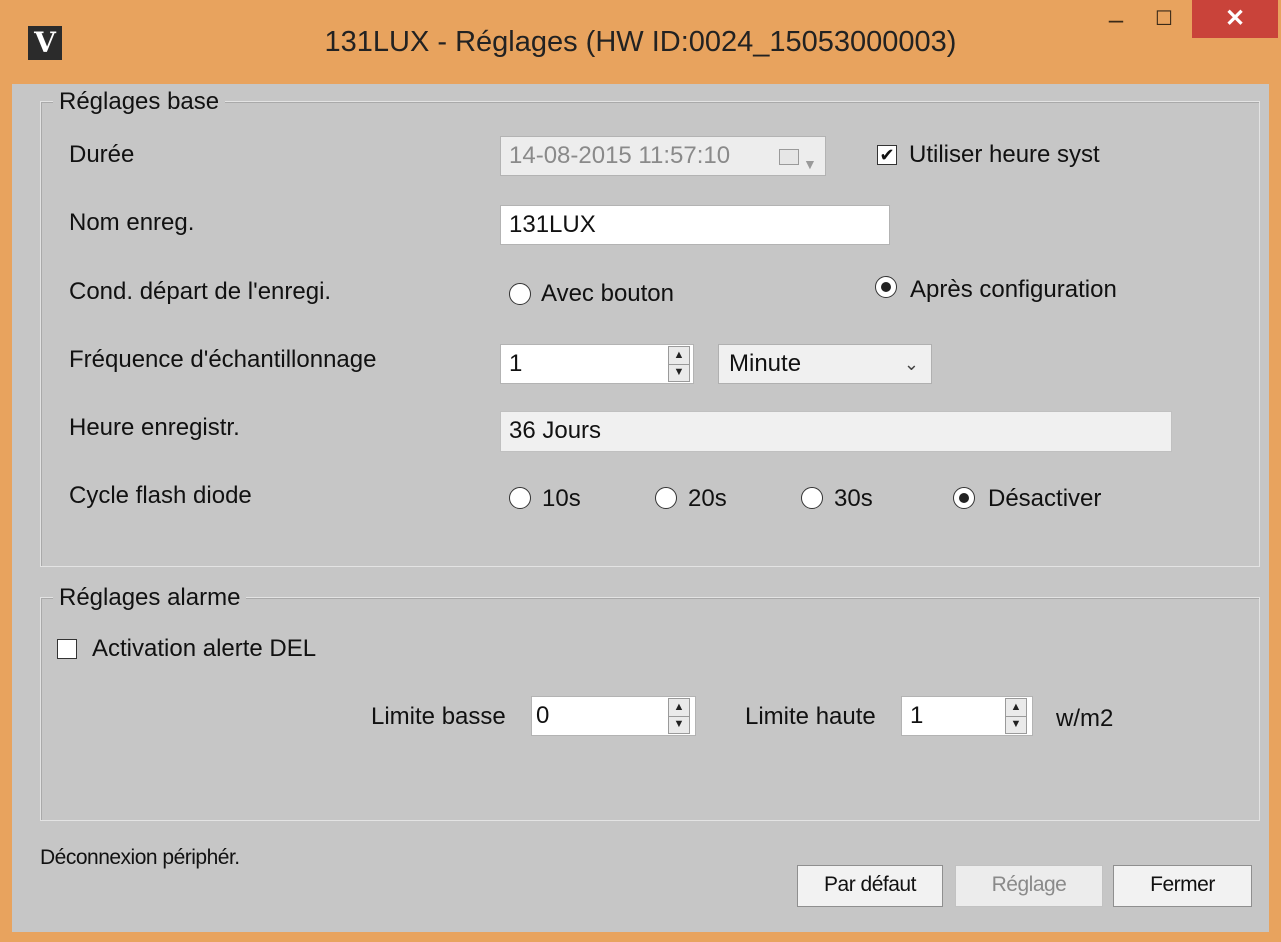 This screenshot has height=942, width=1281. I want to click on duration-label: Durée, so click(102, 154).